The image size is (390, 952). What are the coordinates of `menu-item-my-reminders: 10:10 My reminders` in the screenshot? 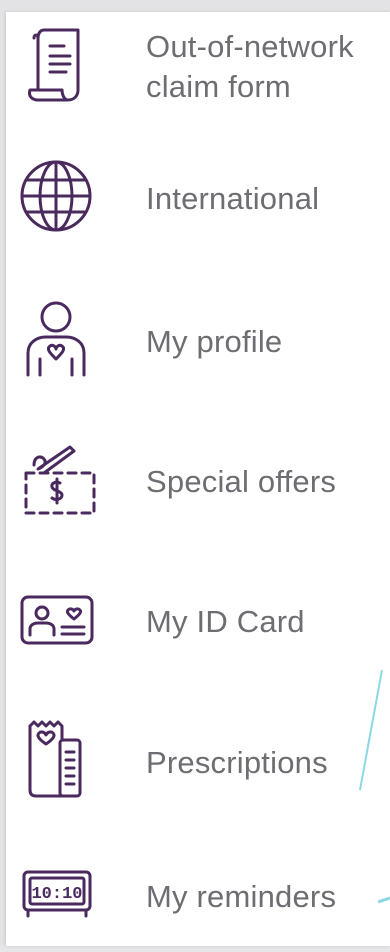 It's located at (198, 897).